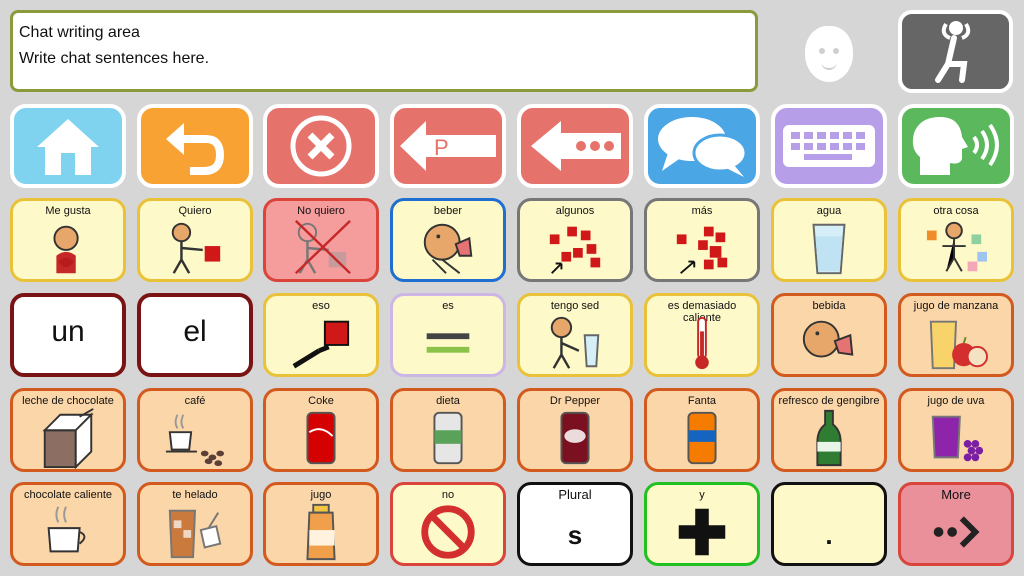 Image resolution: width=1024 pixels, height=576 pixels. I want to click on symbol-button-coke: Coke, so click(321, 430).